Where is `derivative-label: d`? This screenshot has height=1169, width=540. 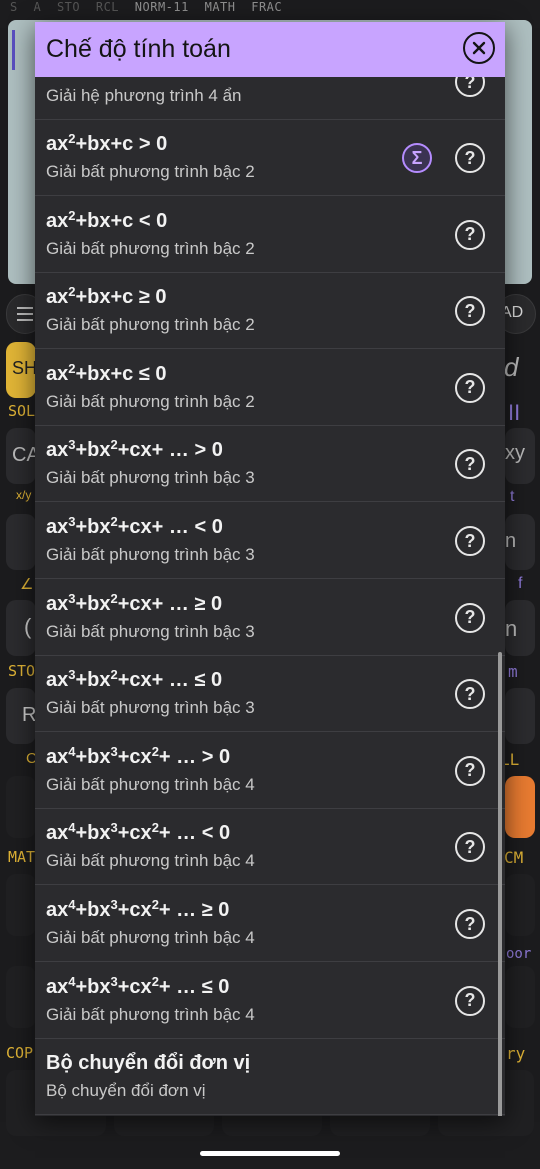 derivative-label: d is located at coordinates (511, 367).